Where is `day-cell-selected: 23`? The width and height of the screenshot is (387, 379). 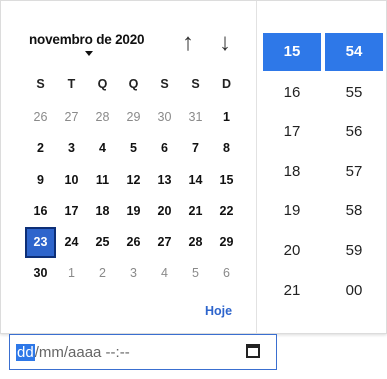 day-cell-selected: 23 is located at coordinates (40, 243).